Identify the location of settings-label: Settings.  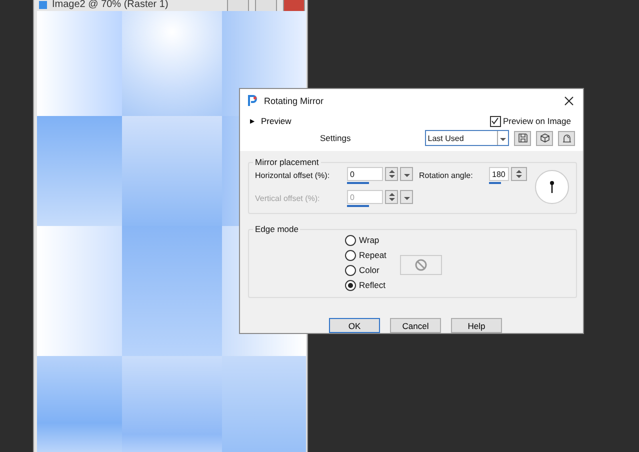
(336, 138).